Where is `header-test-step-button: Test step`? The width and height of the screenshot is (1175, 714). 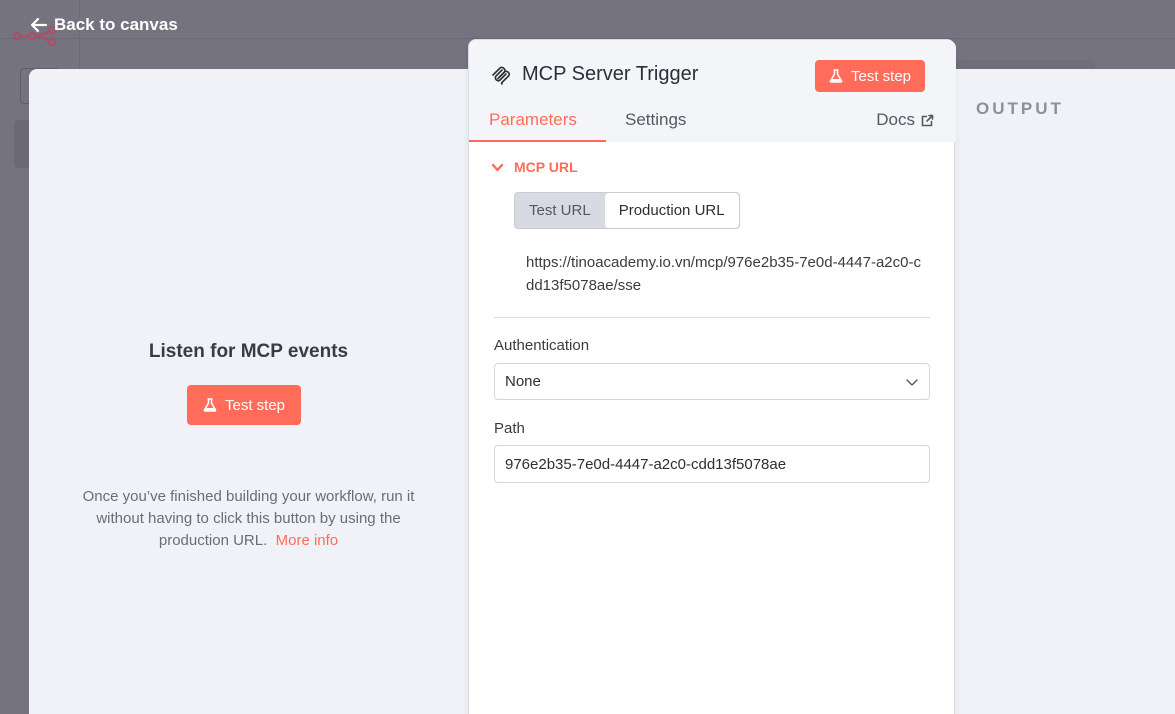
header-test-step-button: Test step is located at coordinates (870, 76).